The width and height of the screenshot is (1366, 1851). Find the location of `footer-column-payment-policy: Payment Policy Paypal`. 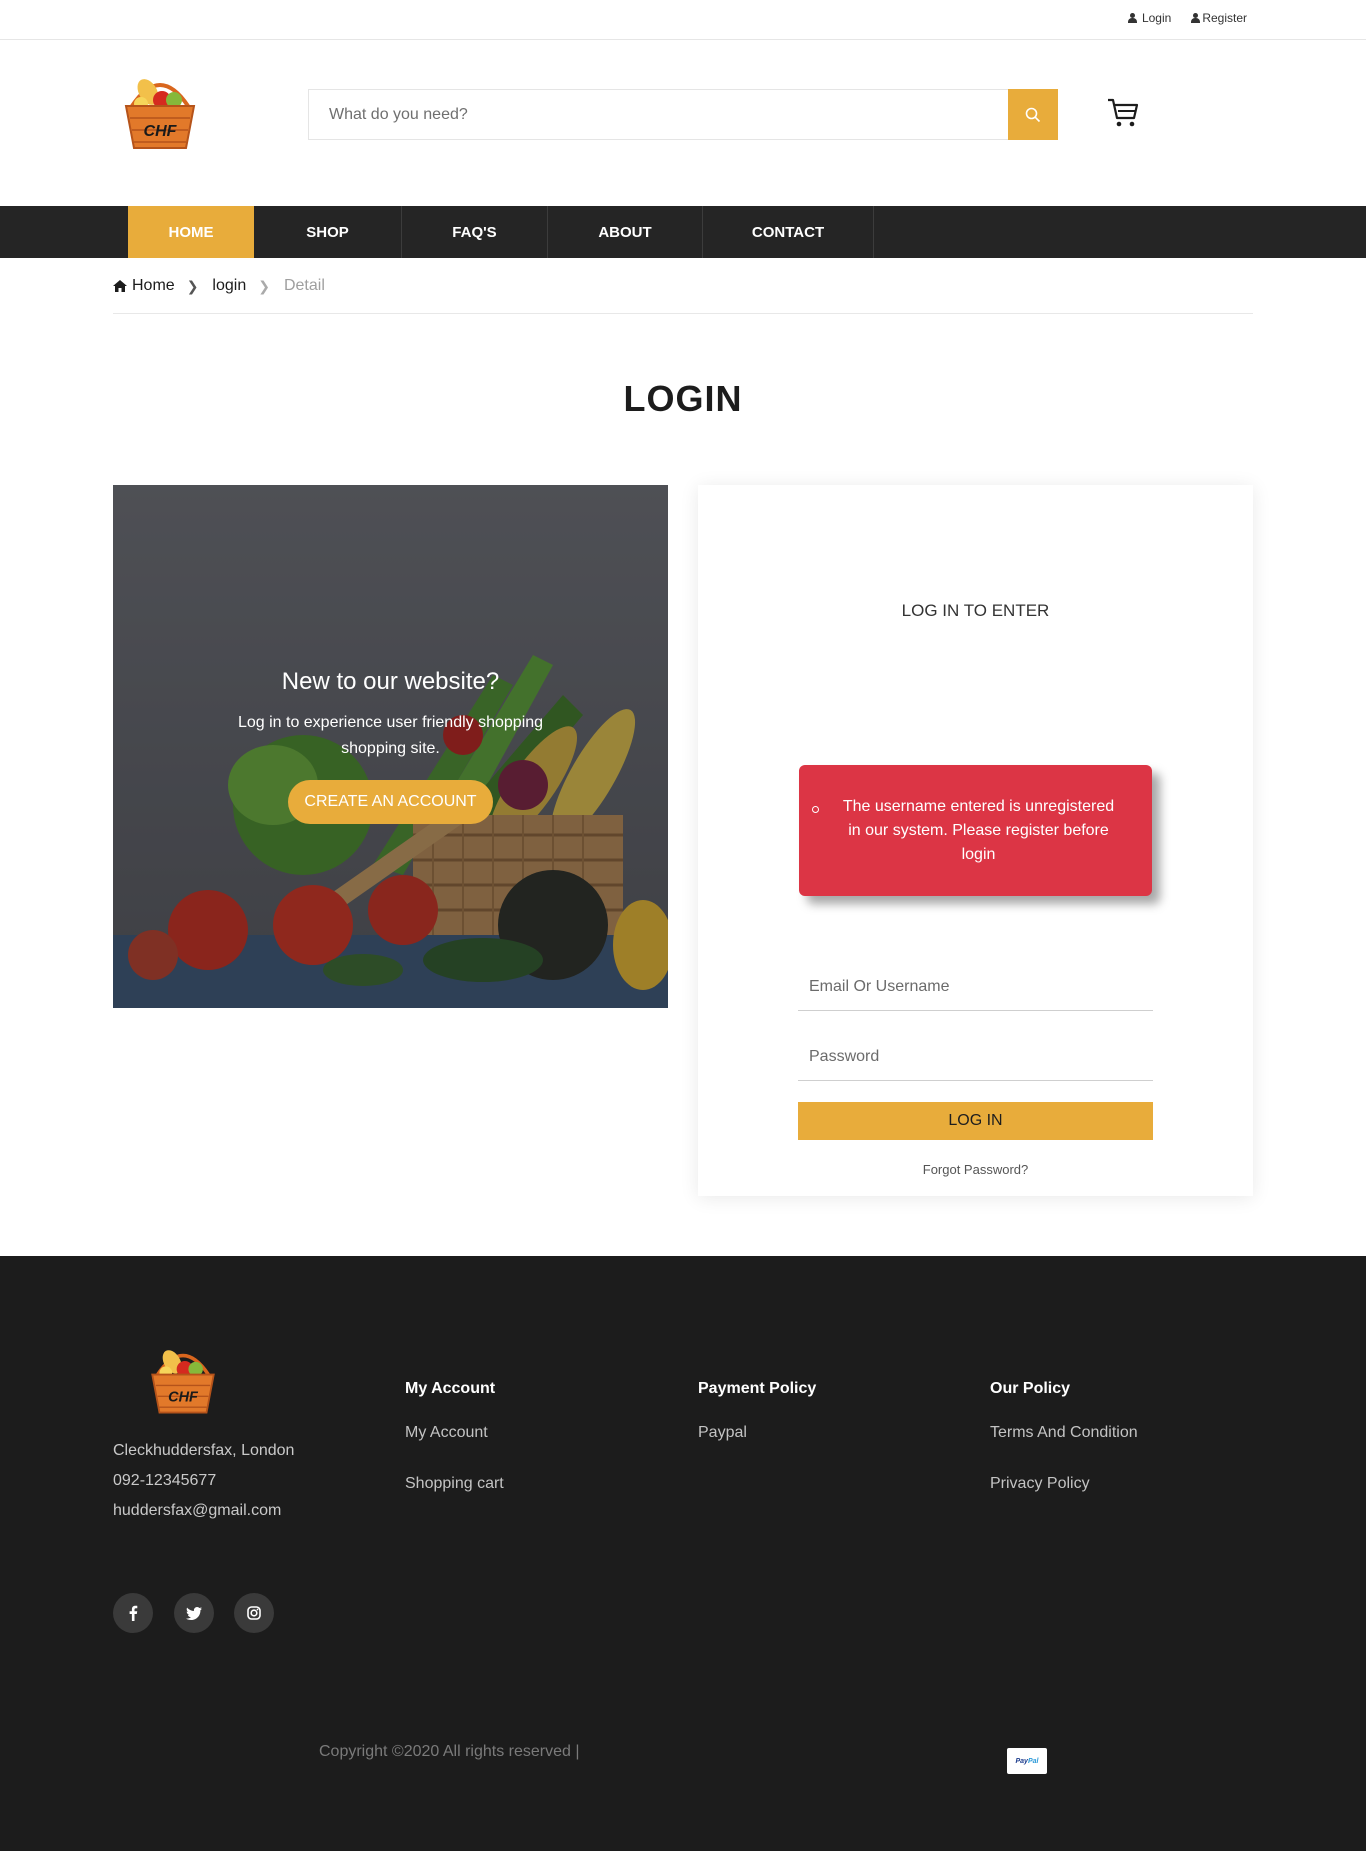

footer-column-payment-policy: Payment Policy Paypal is located at coordinates (757, 1427).